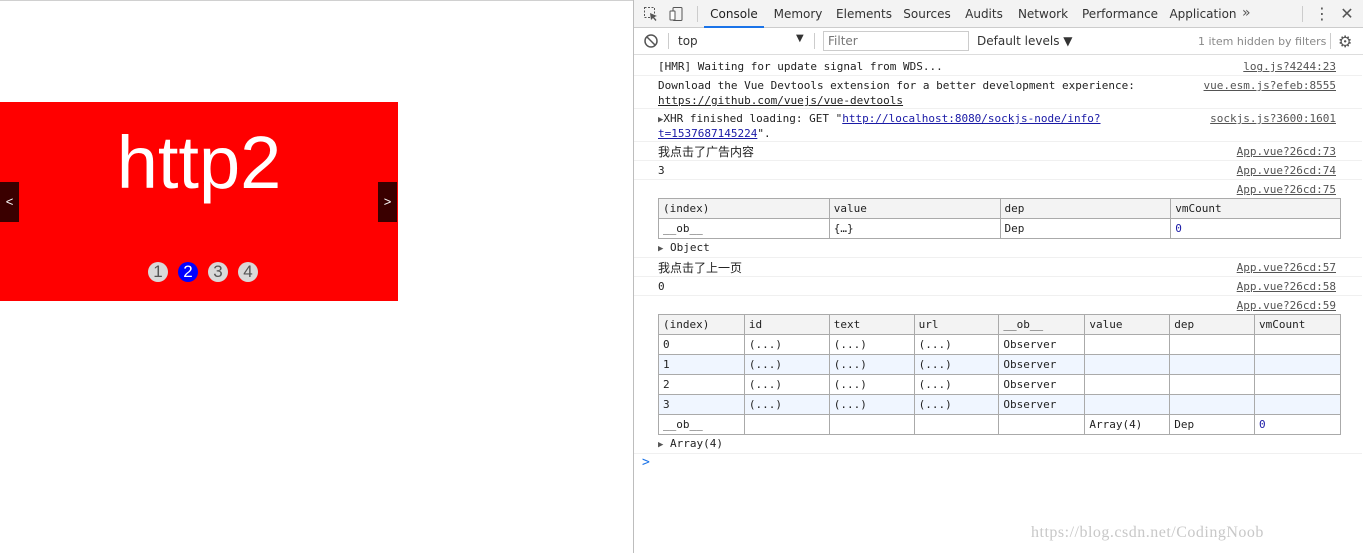 This screenshot has height=553, width=1363. Describe the element at coordinates (661, 170) in the screenshot. I see `message-value: 3` at that location.